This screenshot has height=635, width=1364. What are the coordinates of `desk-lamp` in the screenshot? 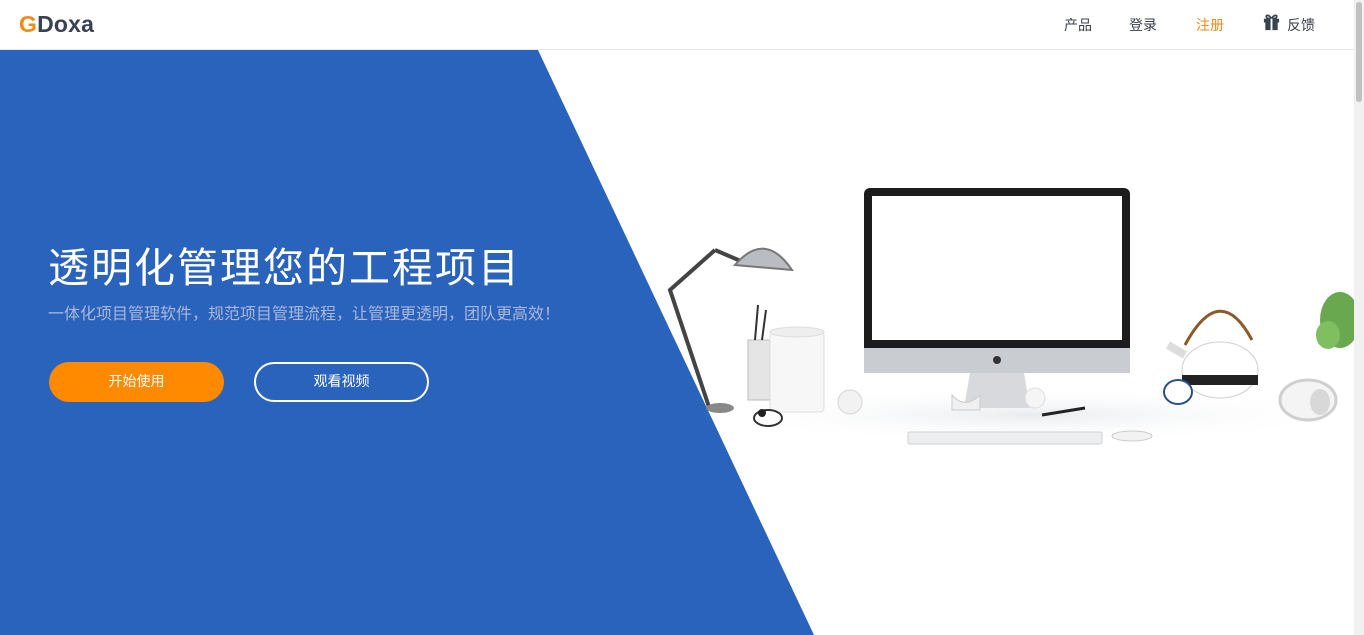 It's located at (709, 329).